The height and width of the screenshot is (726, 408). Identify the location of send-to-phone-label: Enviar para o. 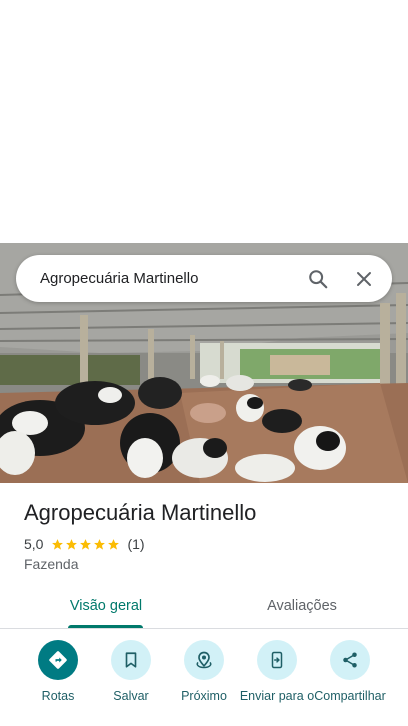
(277, 696).